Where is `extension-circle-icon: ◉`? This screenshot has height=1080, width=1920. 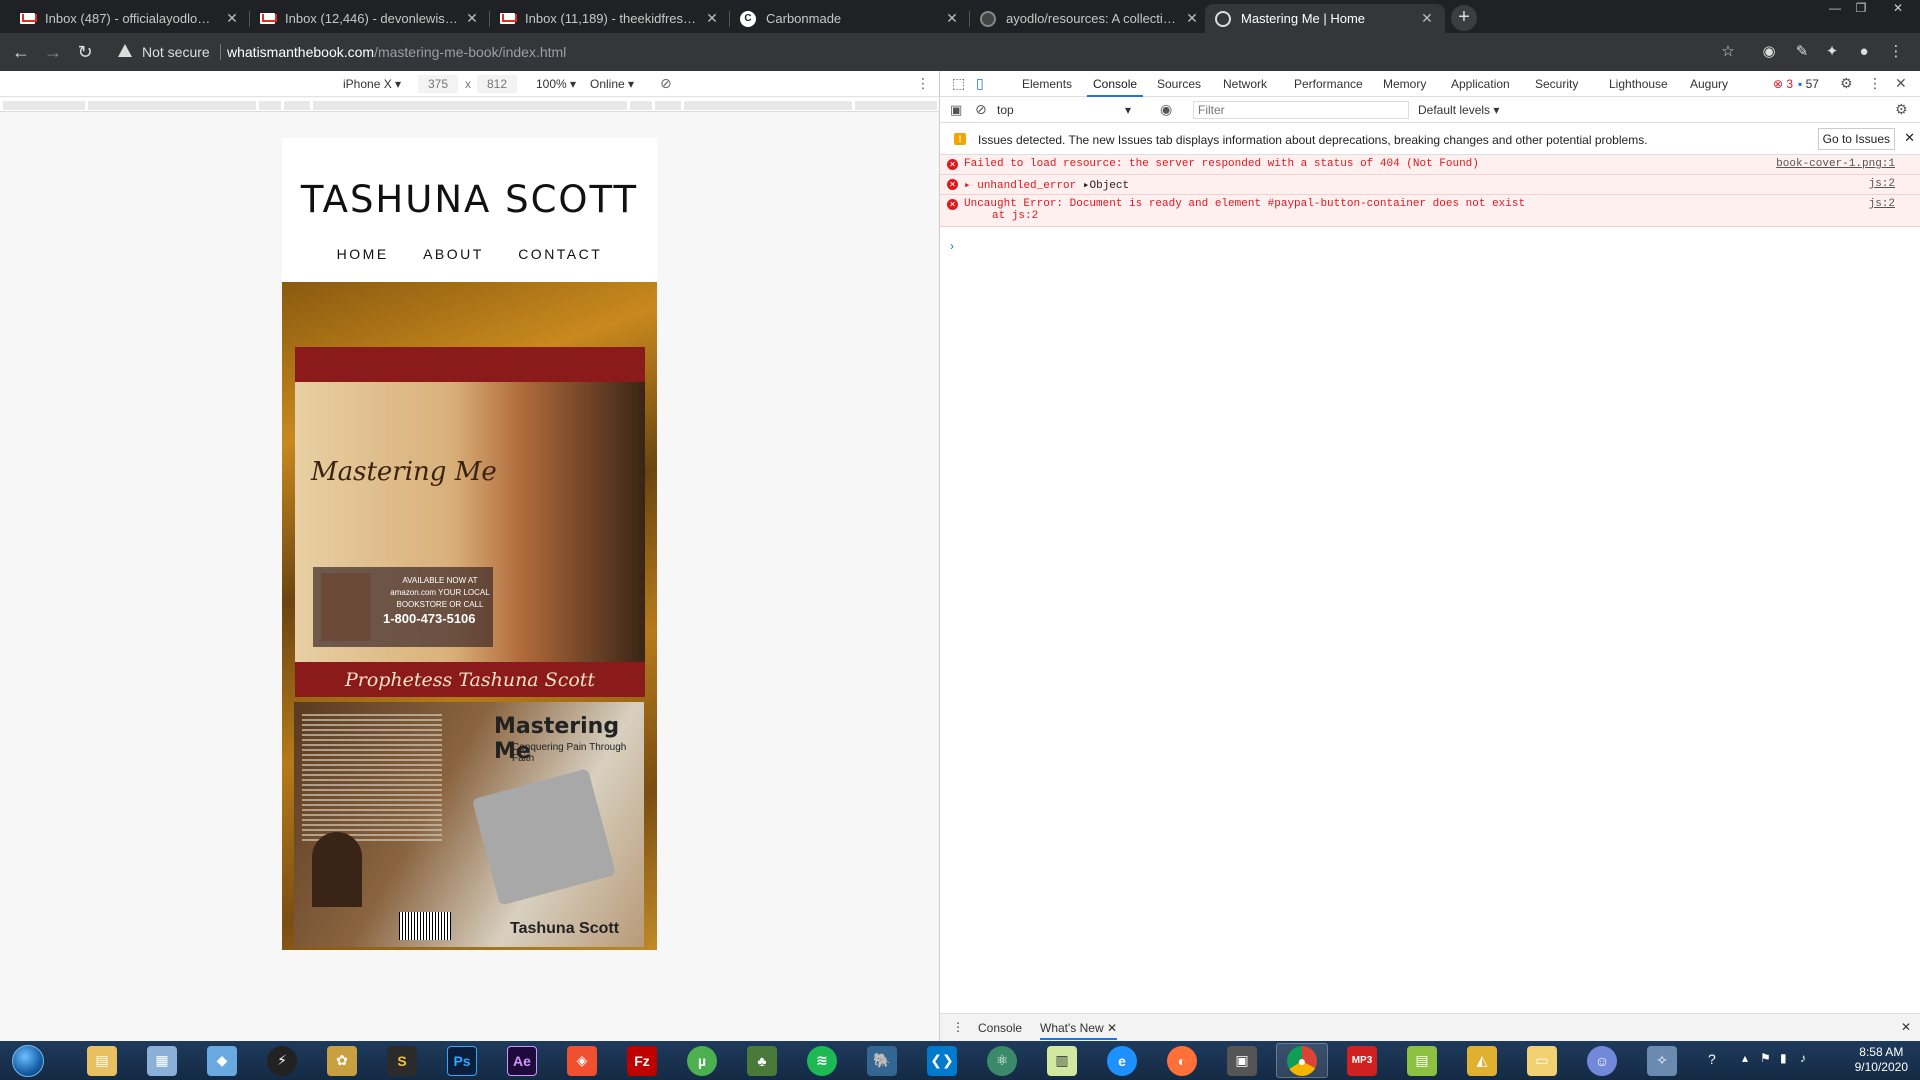 extension-circle-icon: ◉ is located at coordinates (1769, 52).